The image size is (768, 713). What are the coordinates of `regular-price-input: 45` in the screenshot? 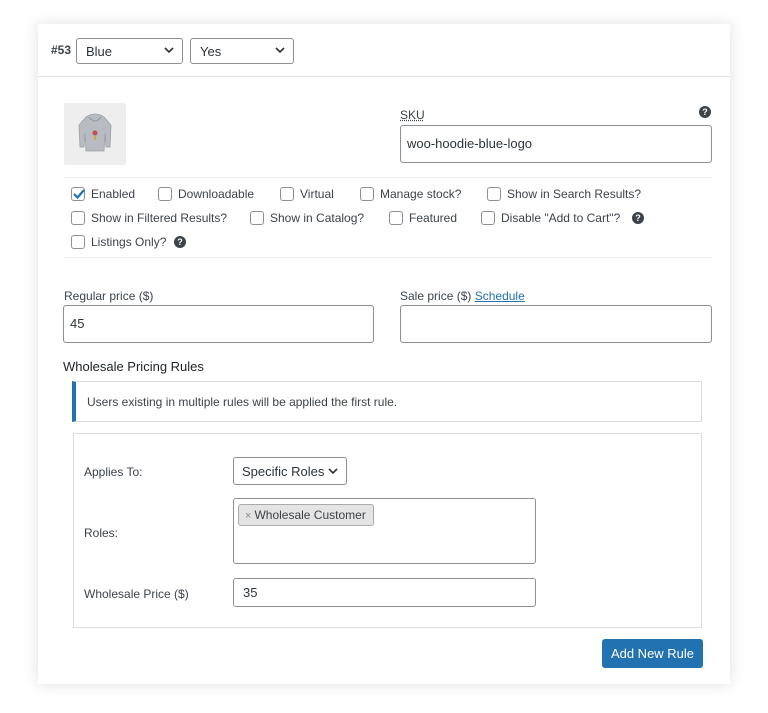 It's located at (218, 324).